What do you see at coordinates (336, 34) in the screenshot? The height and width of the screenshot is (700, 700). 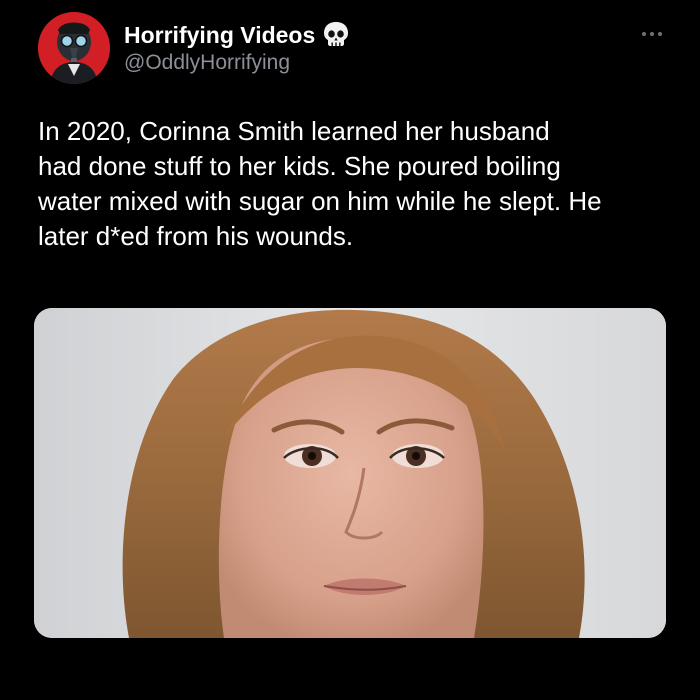 I see `skull-icon` at bounding box center [336, 34].